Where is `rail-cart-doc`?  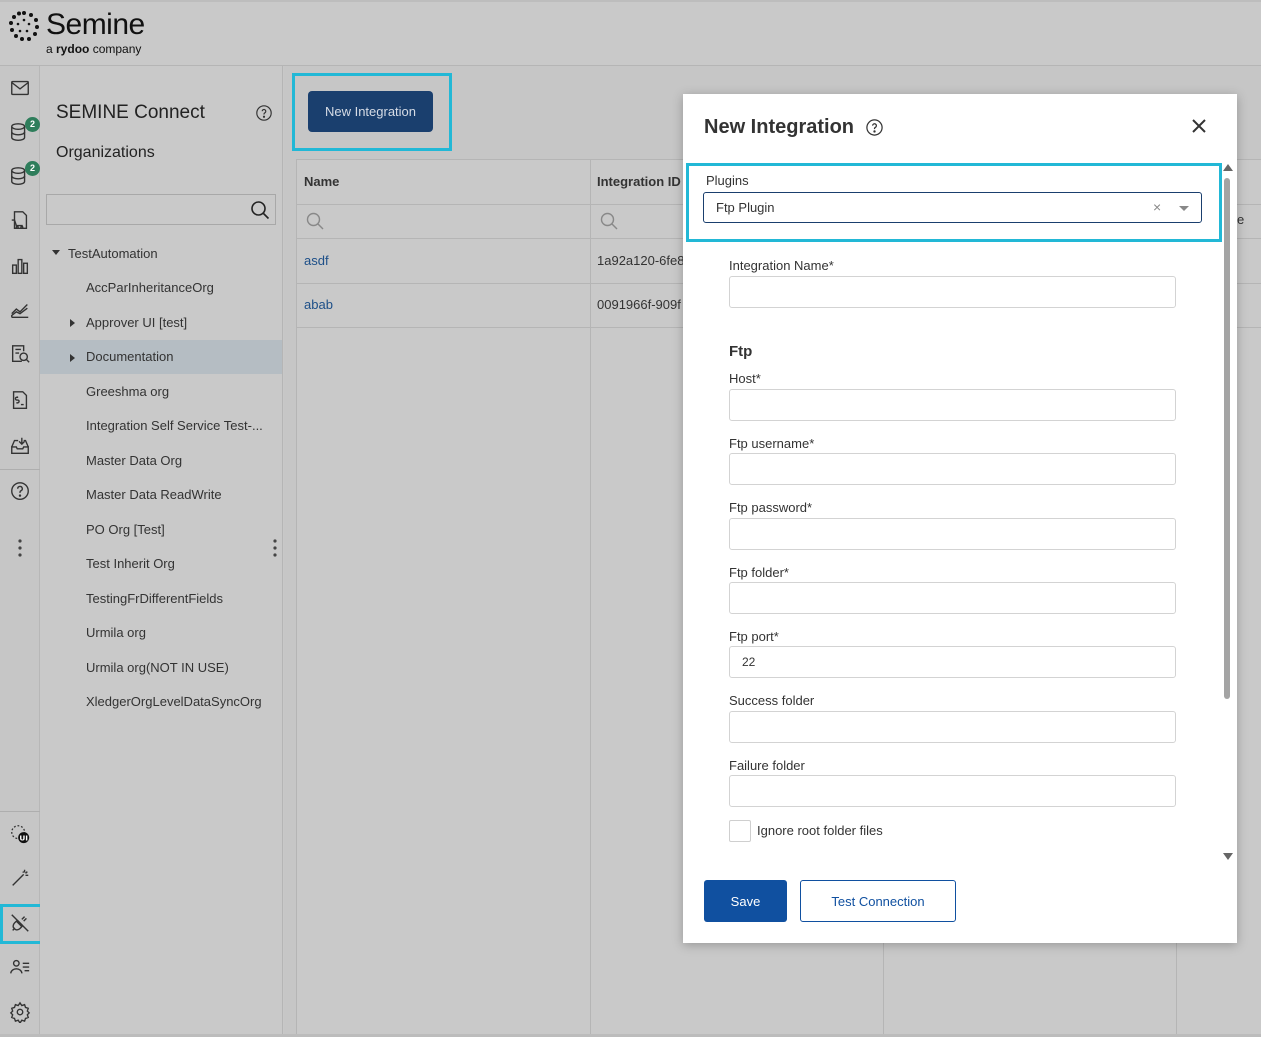 rail-cart-doc is located at coordinates (20, 220).